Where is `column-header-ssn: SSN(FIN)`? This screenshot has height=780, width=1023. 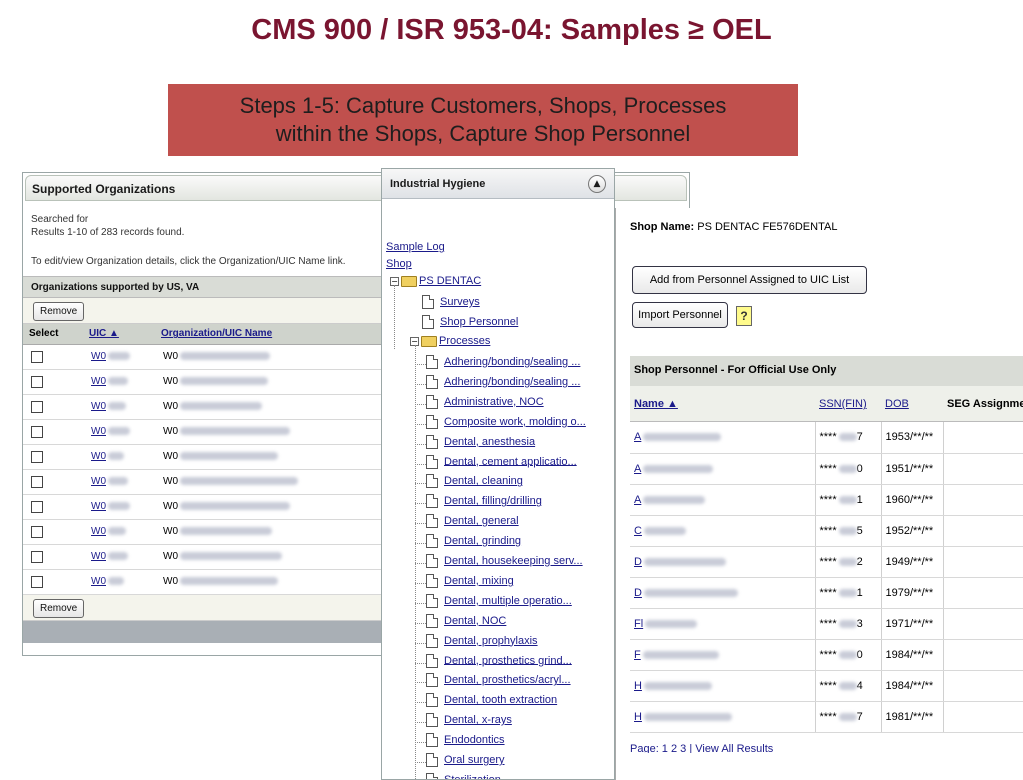
column-header-ssn: SSN(FIN) is located at coordinates (848, 404).